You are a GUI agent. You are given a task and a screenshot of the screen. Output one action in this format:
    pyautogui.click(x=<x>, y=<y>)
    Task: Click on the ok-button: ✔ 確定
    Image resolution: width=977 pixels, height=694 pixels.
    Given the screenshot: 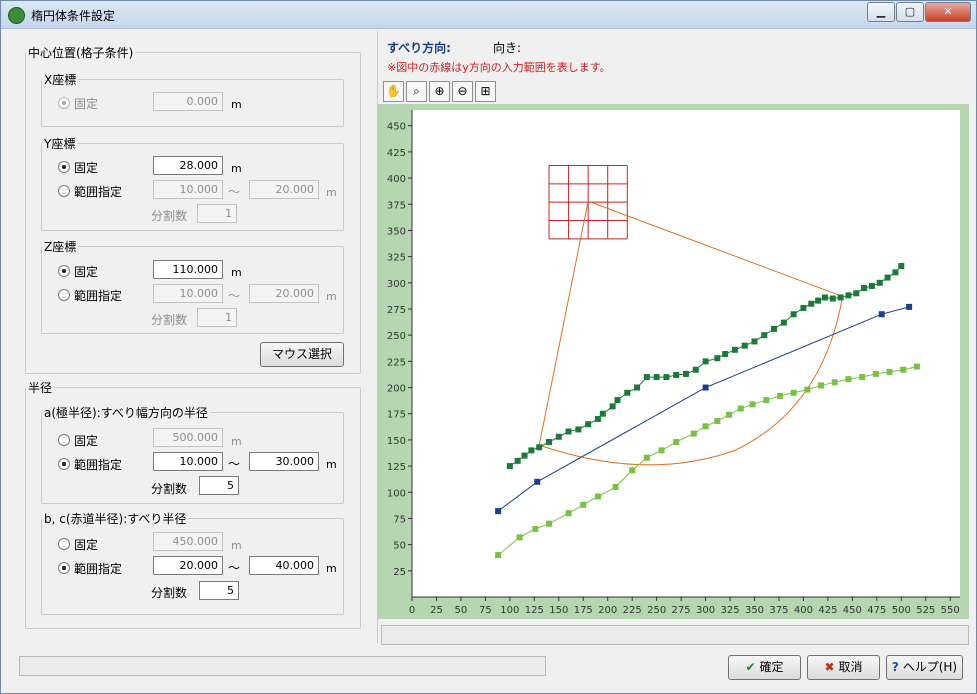 What is the action you would take?
    pyautogui.click(x=764, y=667)
    